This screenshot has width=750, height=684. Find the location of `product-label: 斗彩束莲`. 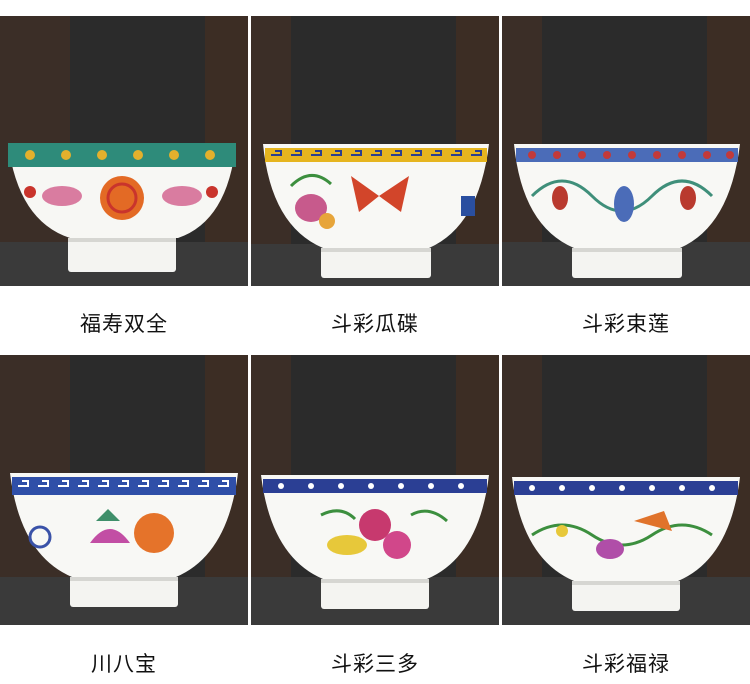

product-label: 斗彩束莲 is located at coordinates (626, 324).